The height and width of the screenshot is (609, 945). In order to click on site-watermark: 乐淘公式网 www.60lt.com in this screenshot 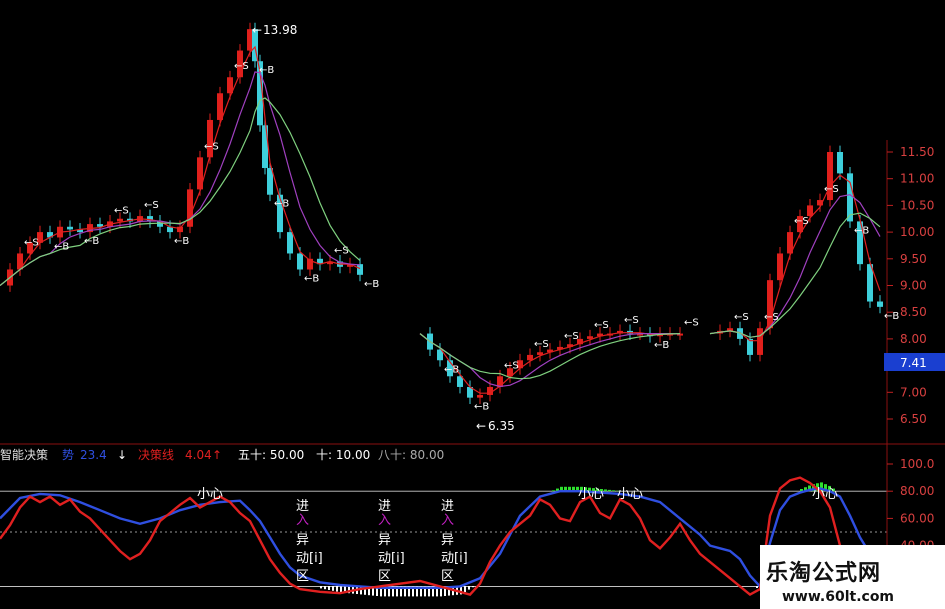, I will do `click(852, 577)`.